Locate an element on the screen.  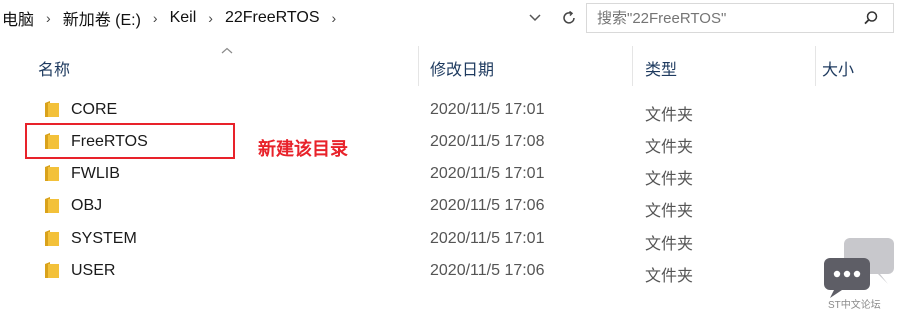
annotation-label: 新建该目录 is located at coordinates (303, 149).